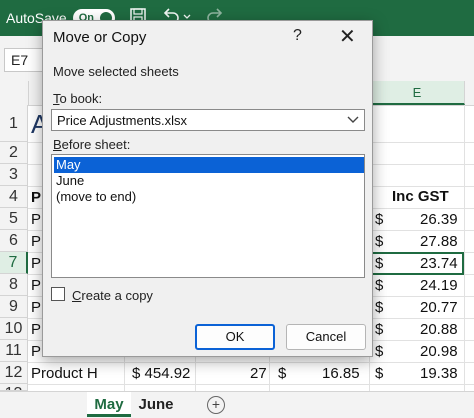 This screenshot has height=418, width=474. What do you see at coordinates (379, 241) in the screenshot?
I see `cell-e6-currency: $` at bounding box center [379, 241].